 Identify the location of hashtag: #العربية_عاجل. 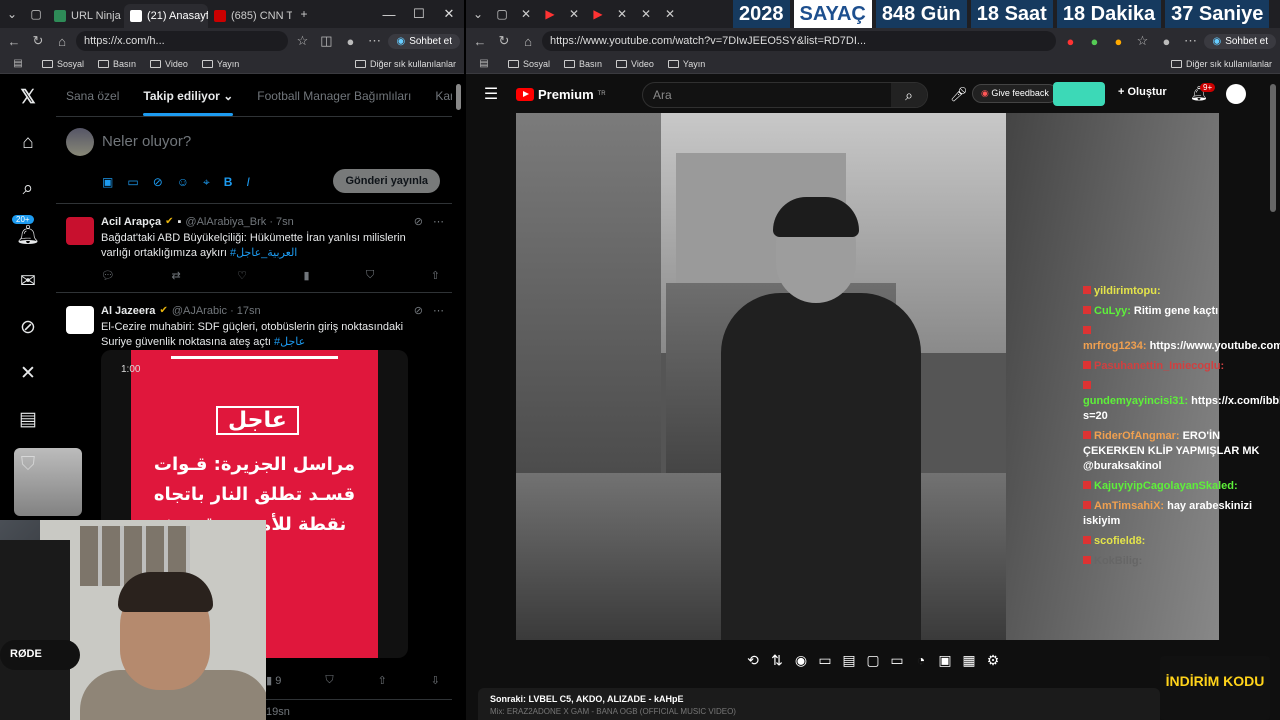
(263, 253).